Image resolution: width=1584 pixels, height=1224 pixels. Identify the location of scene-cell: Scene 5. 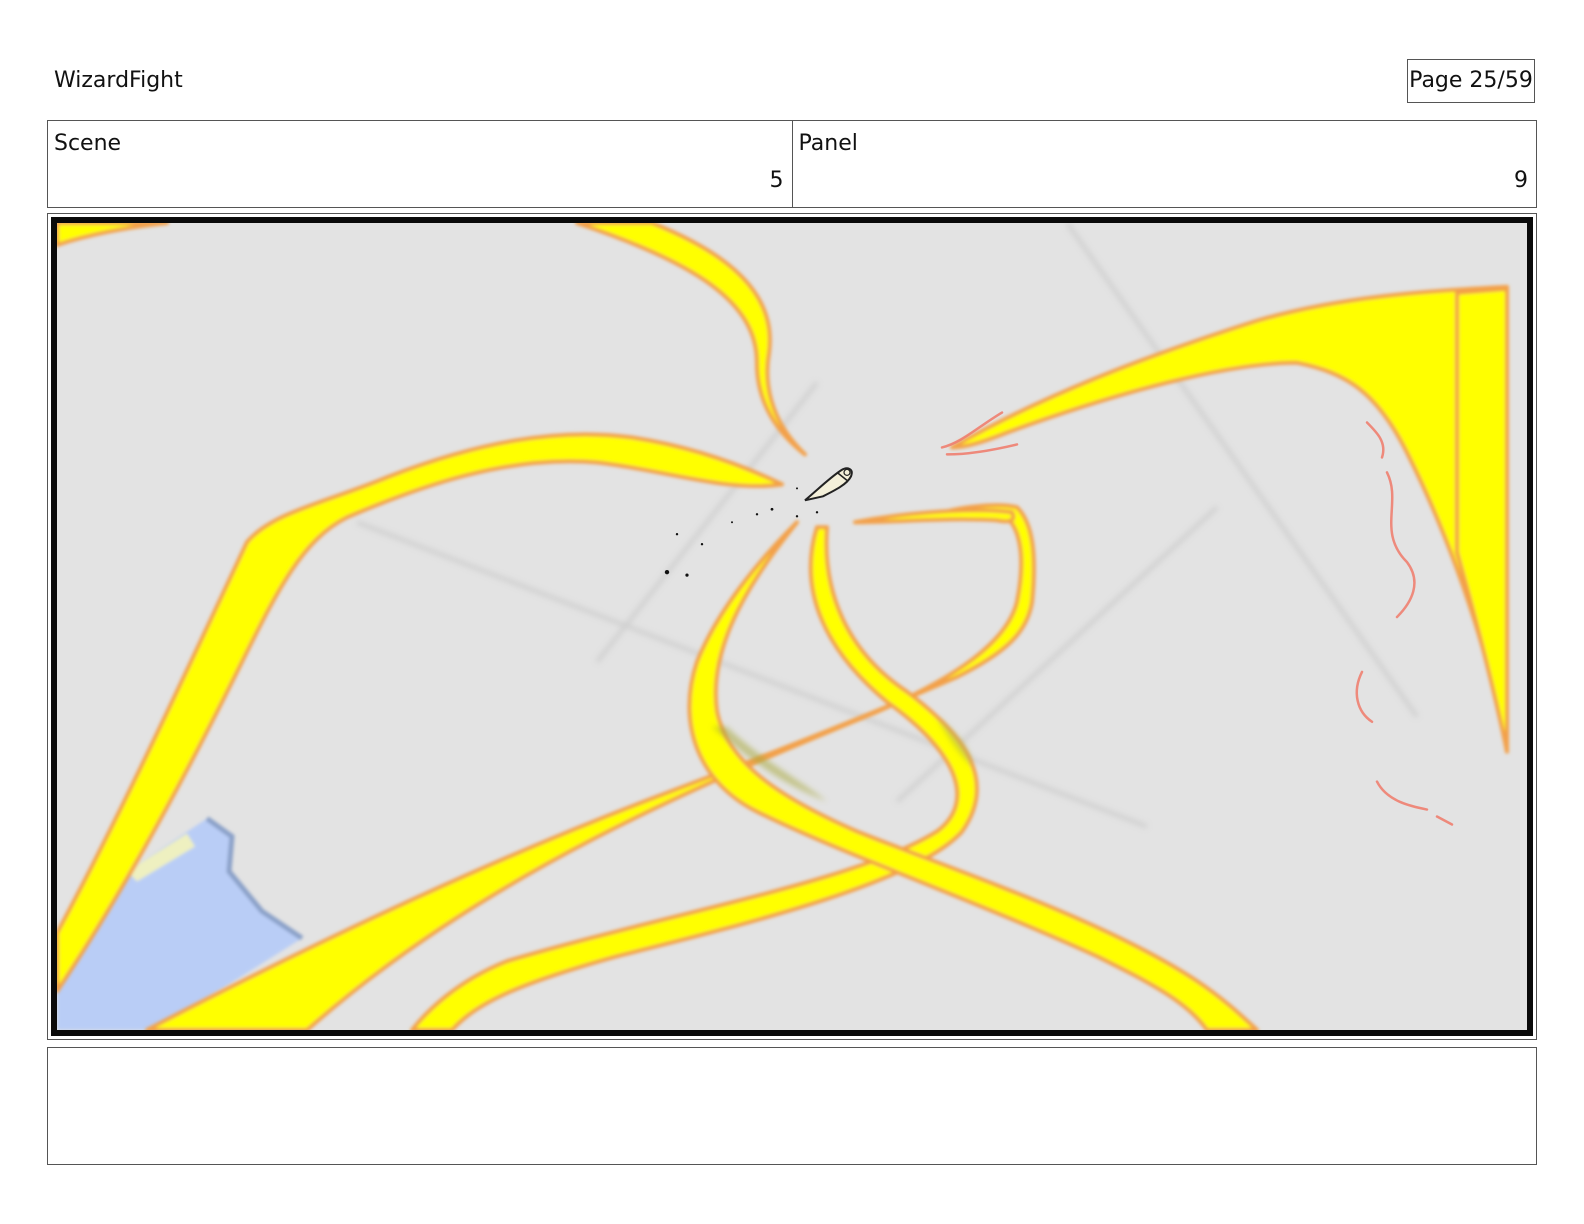
(420, 164).